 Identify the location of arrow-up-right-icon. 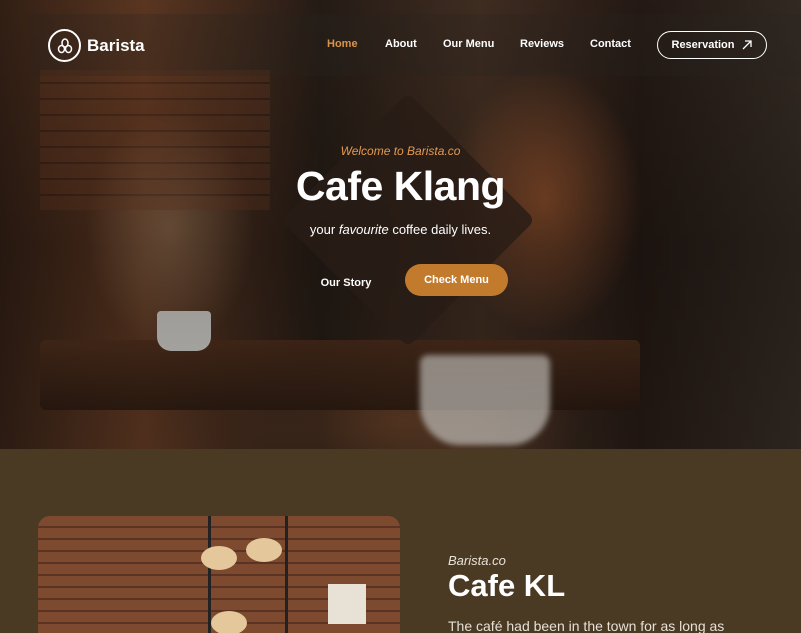
(748, 45).